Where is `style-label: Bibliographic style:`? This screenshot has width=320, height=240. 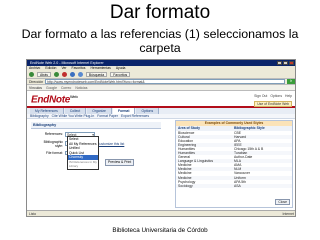
style-label: Bibliographic style: is located at coordinates (53, 143).